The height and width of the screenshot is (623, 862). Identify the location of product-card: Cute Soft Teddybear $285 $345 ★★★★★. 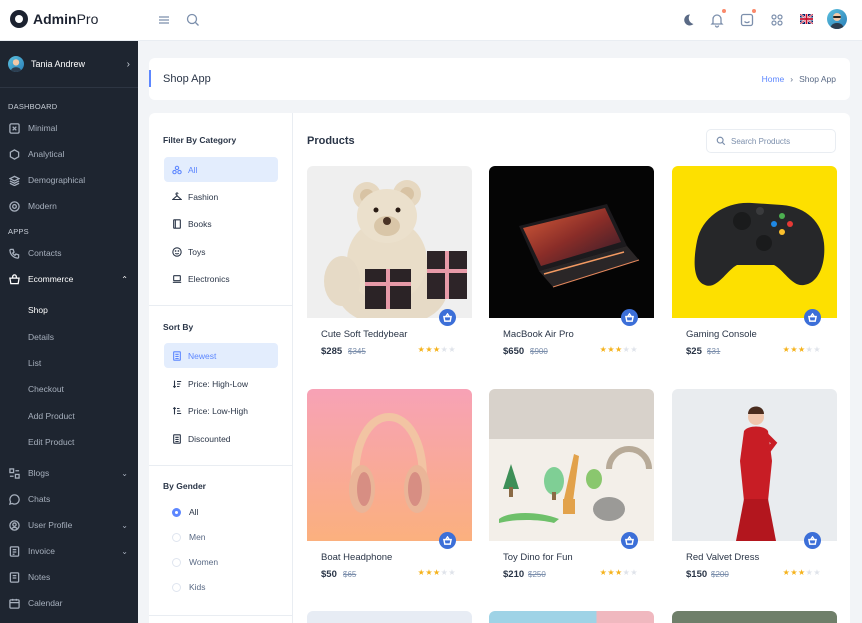
(389, 261).